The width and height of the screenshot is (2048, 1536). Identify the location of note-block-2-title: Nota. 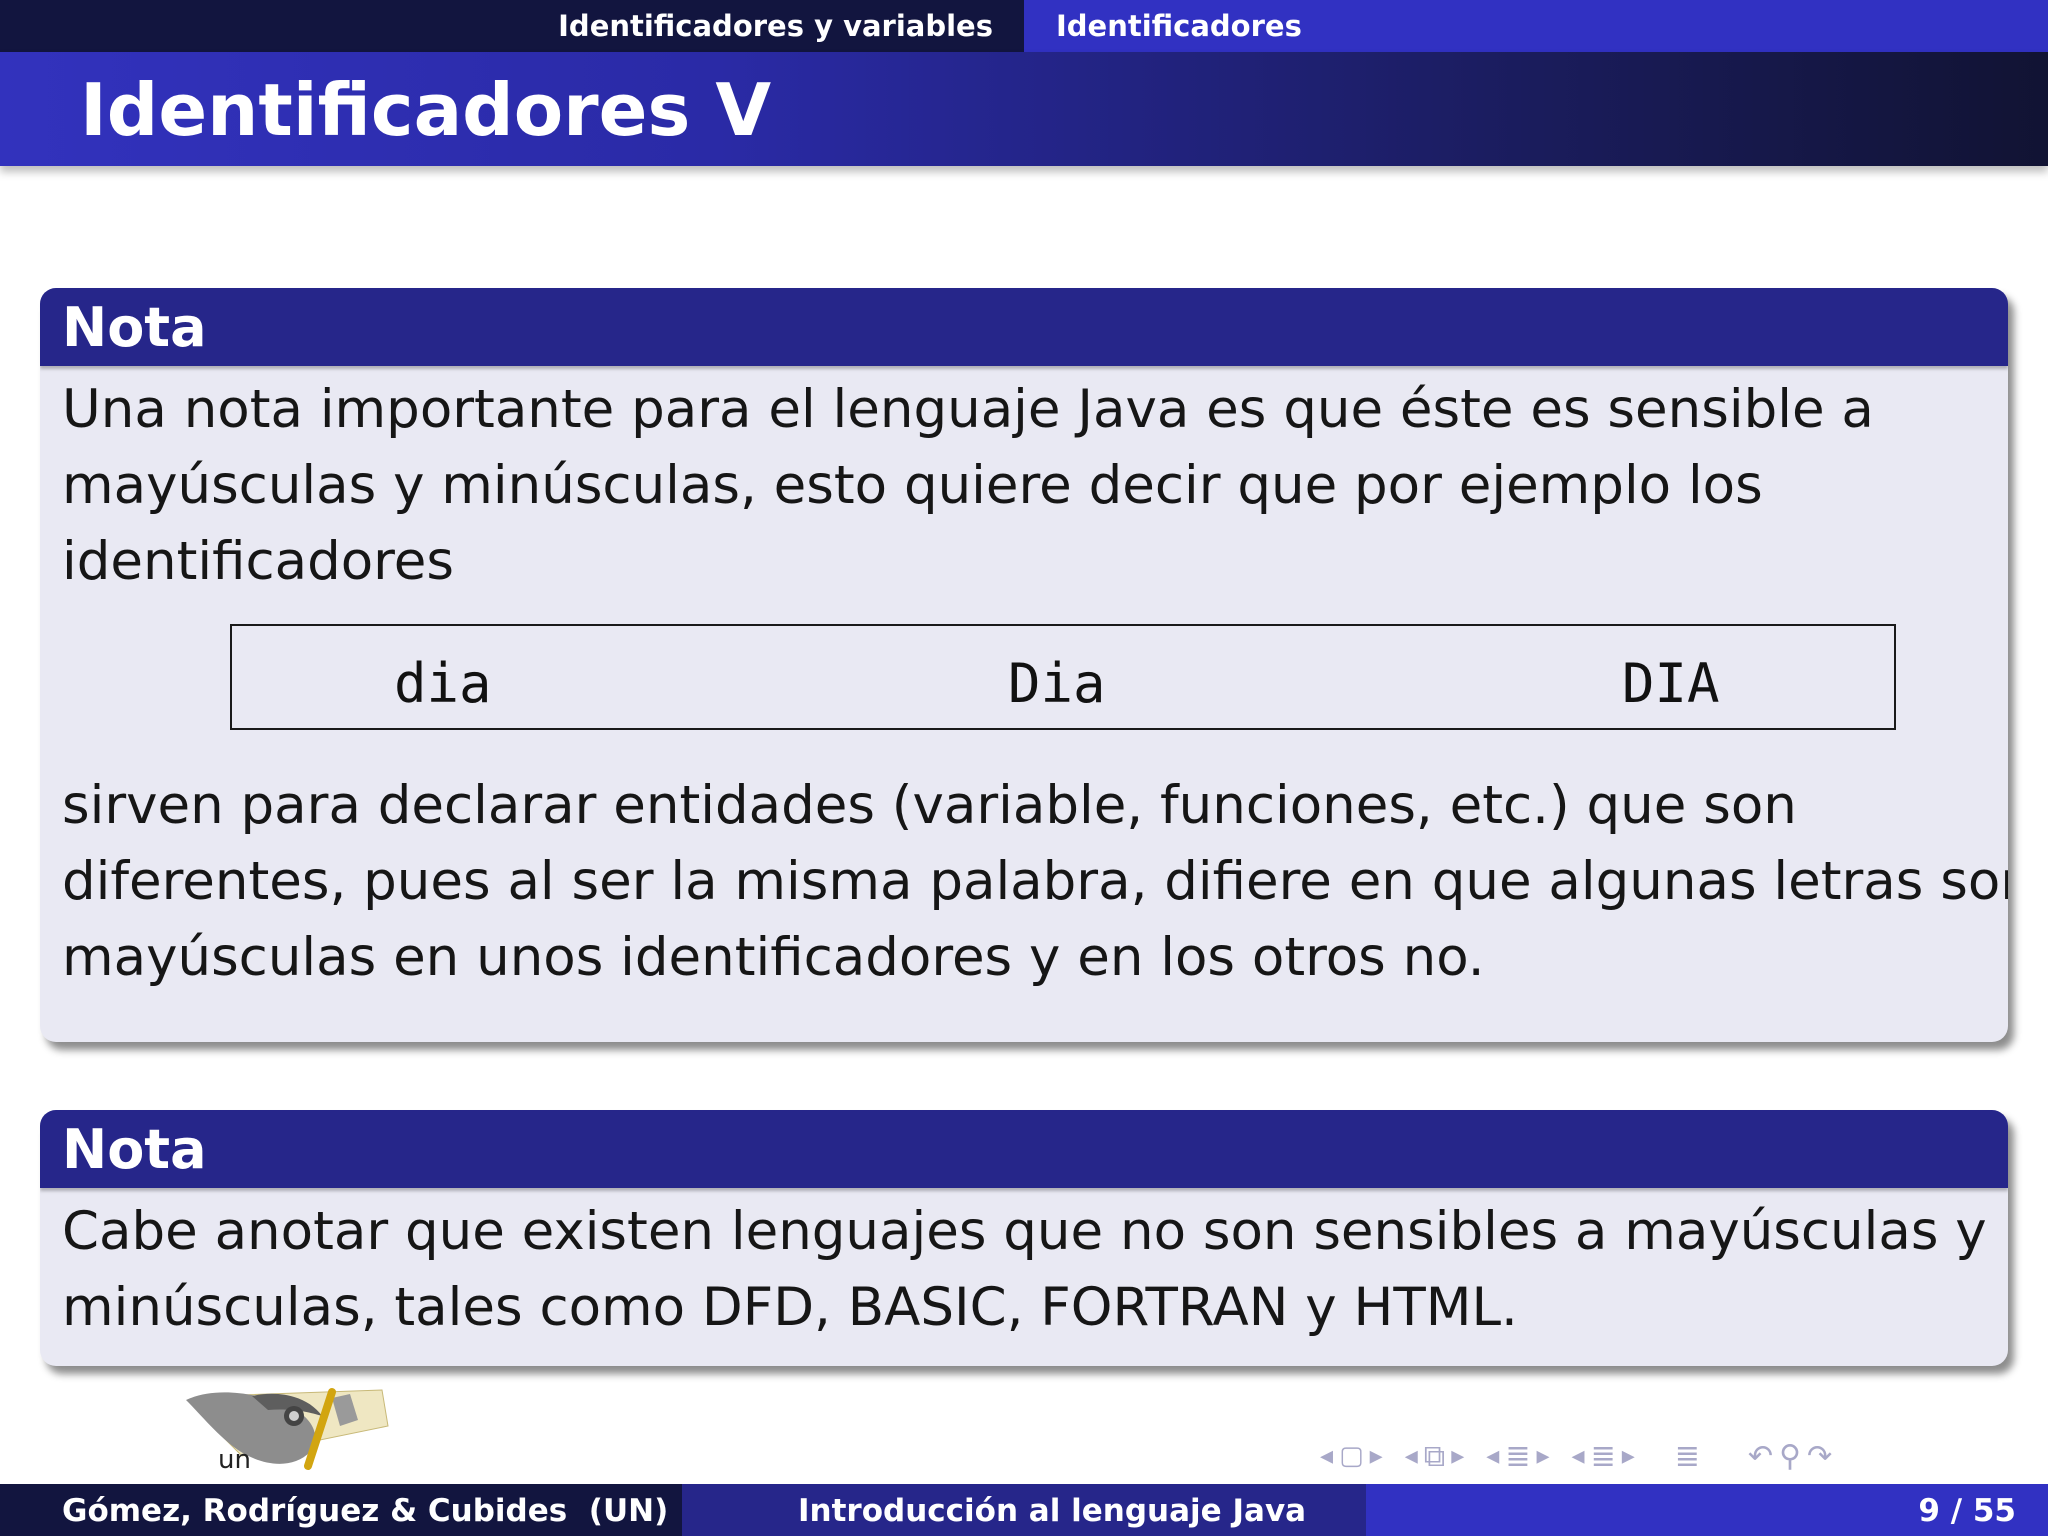
(134, 1149).